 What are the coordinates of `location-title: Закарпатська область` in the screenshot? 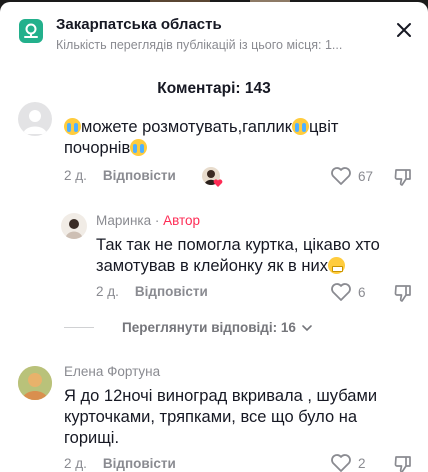 It's located at (139, 24).